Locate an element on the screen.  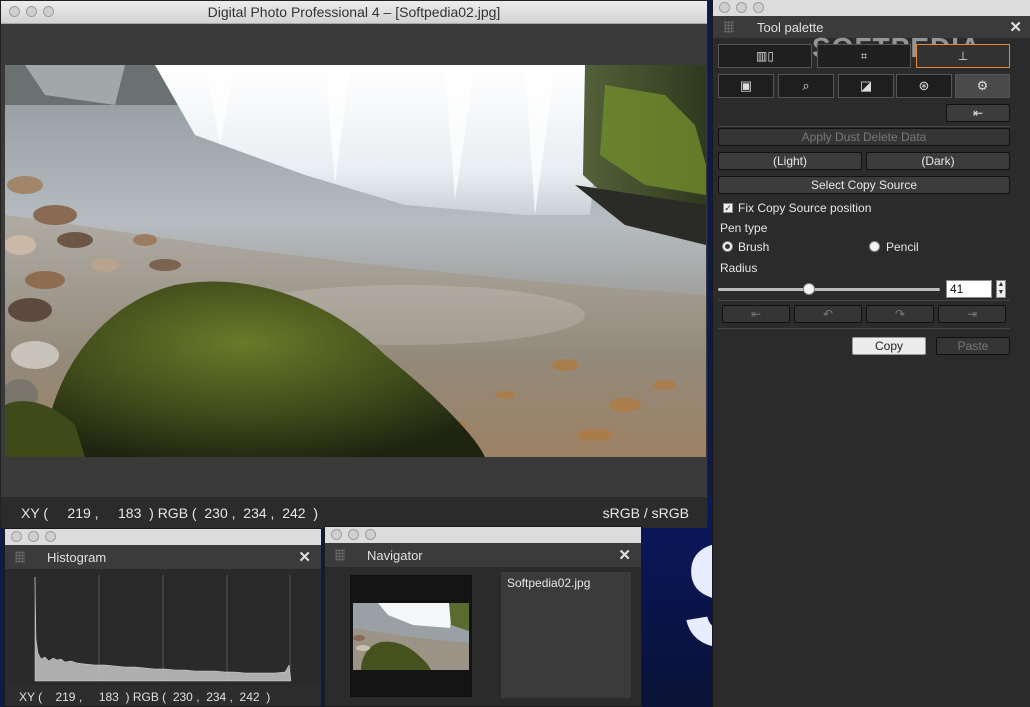
radius-slider-knob is located at coordinates (809, 289).